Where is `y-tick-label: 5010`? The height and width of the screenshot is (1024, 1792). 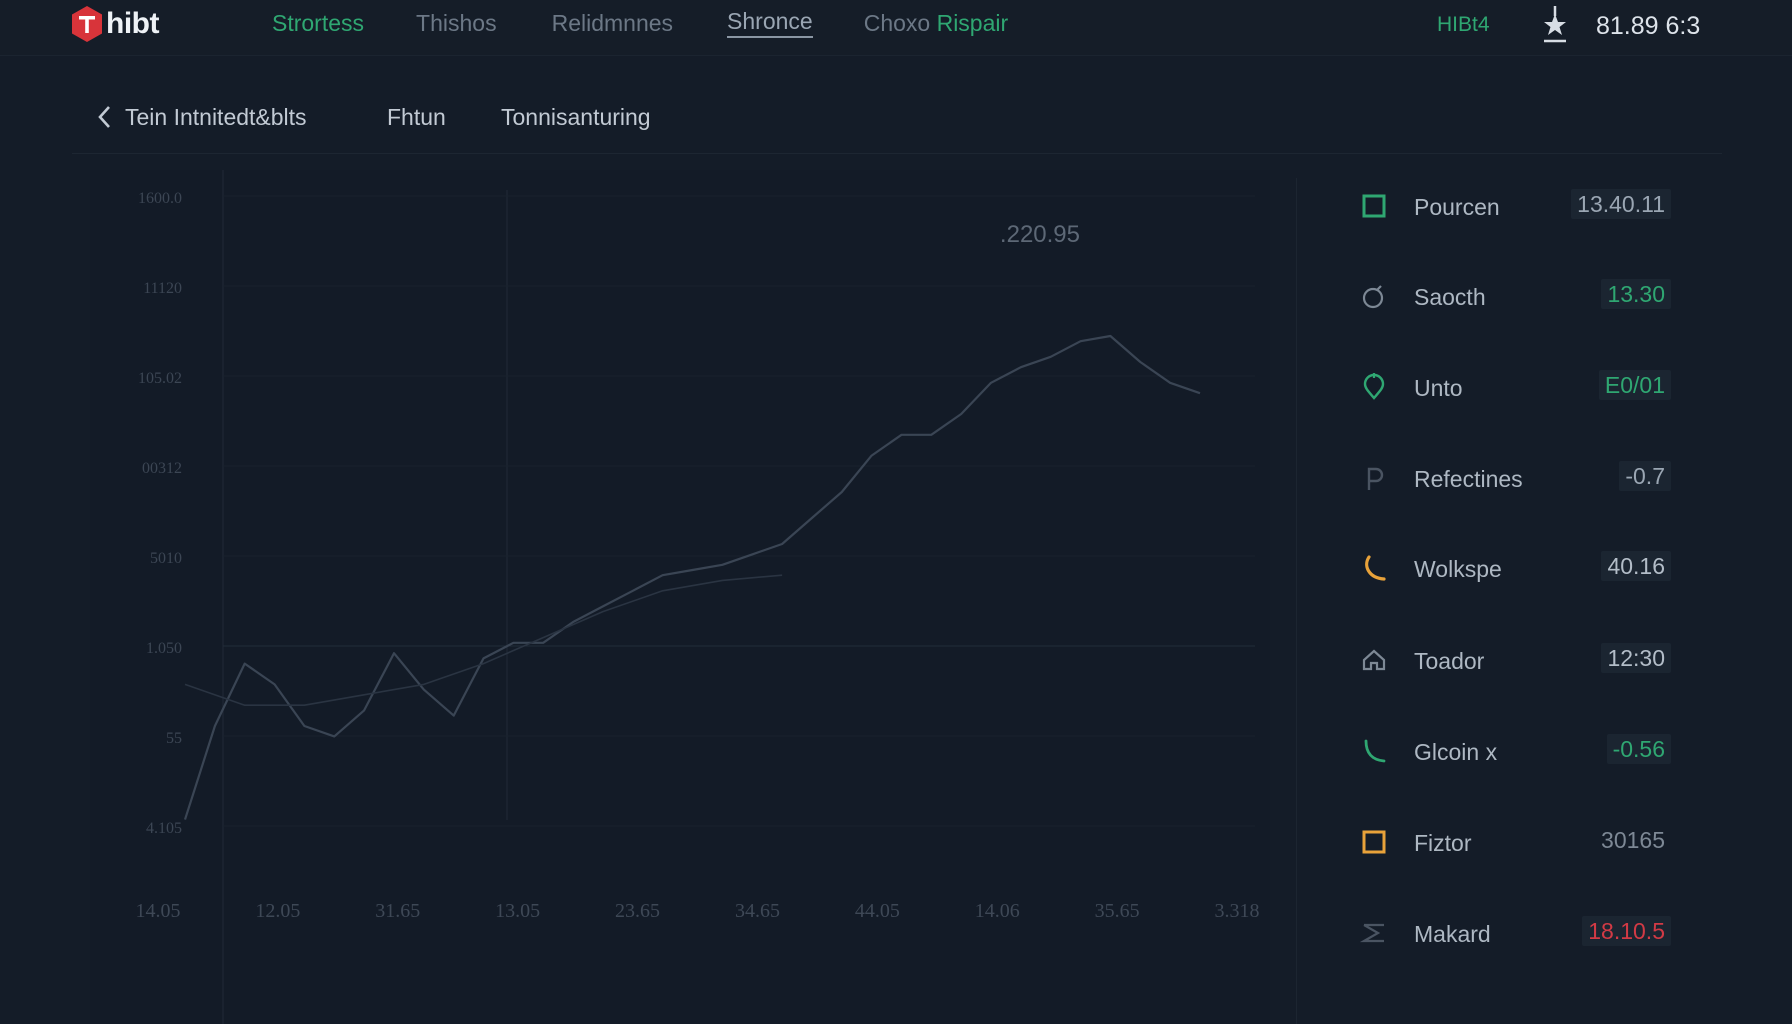 y-tick-label: 5010 is located at coordinates (166, 558).